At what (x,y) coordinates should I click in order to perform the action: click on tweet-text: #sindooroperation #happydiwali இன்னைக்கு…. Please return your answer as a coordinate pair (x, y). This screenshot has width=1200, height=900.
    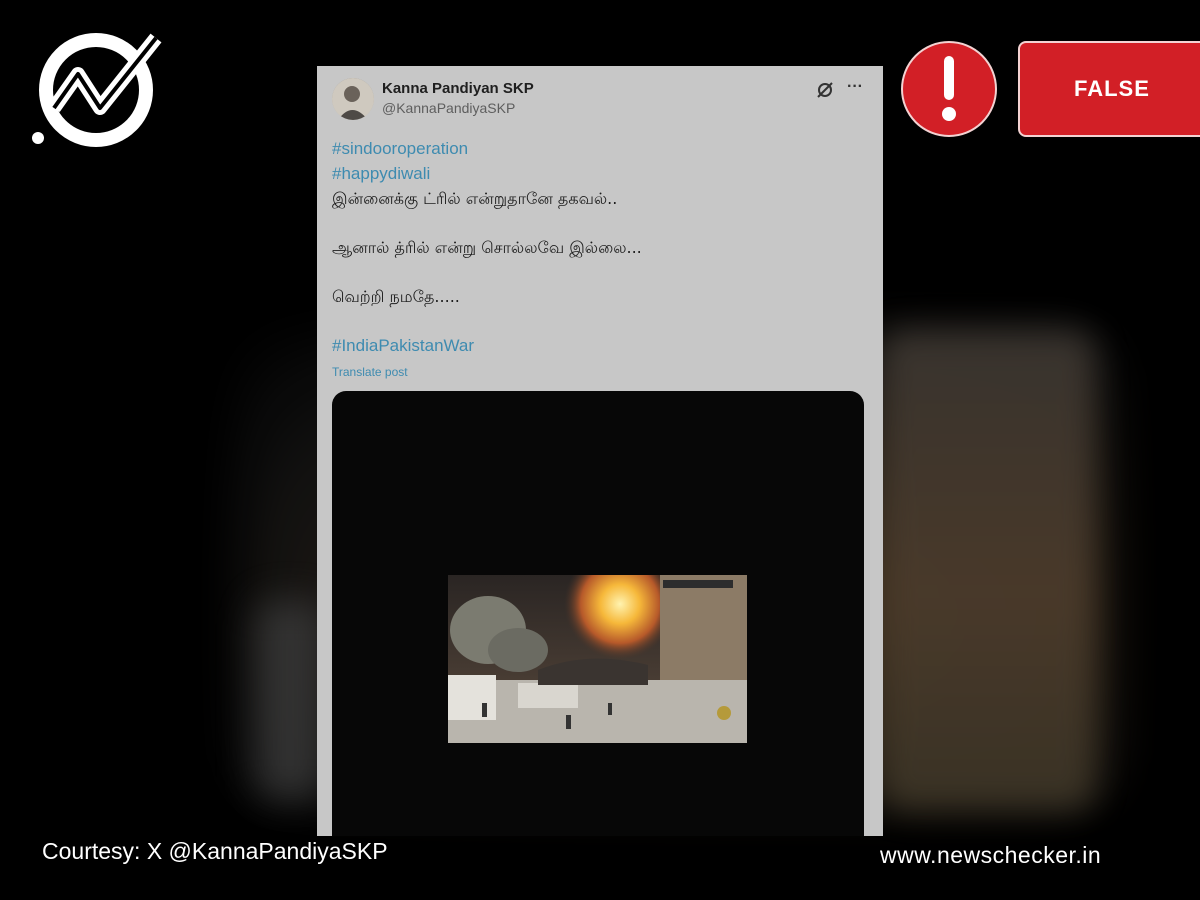
    Looking at the image, I should click on (597, 260).